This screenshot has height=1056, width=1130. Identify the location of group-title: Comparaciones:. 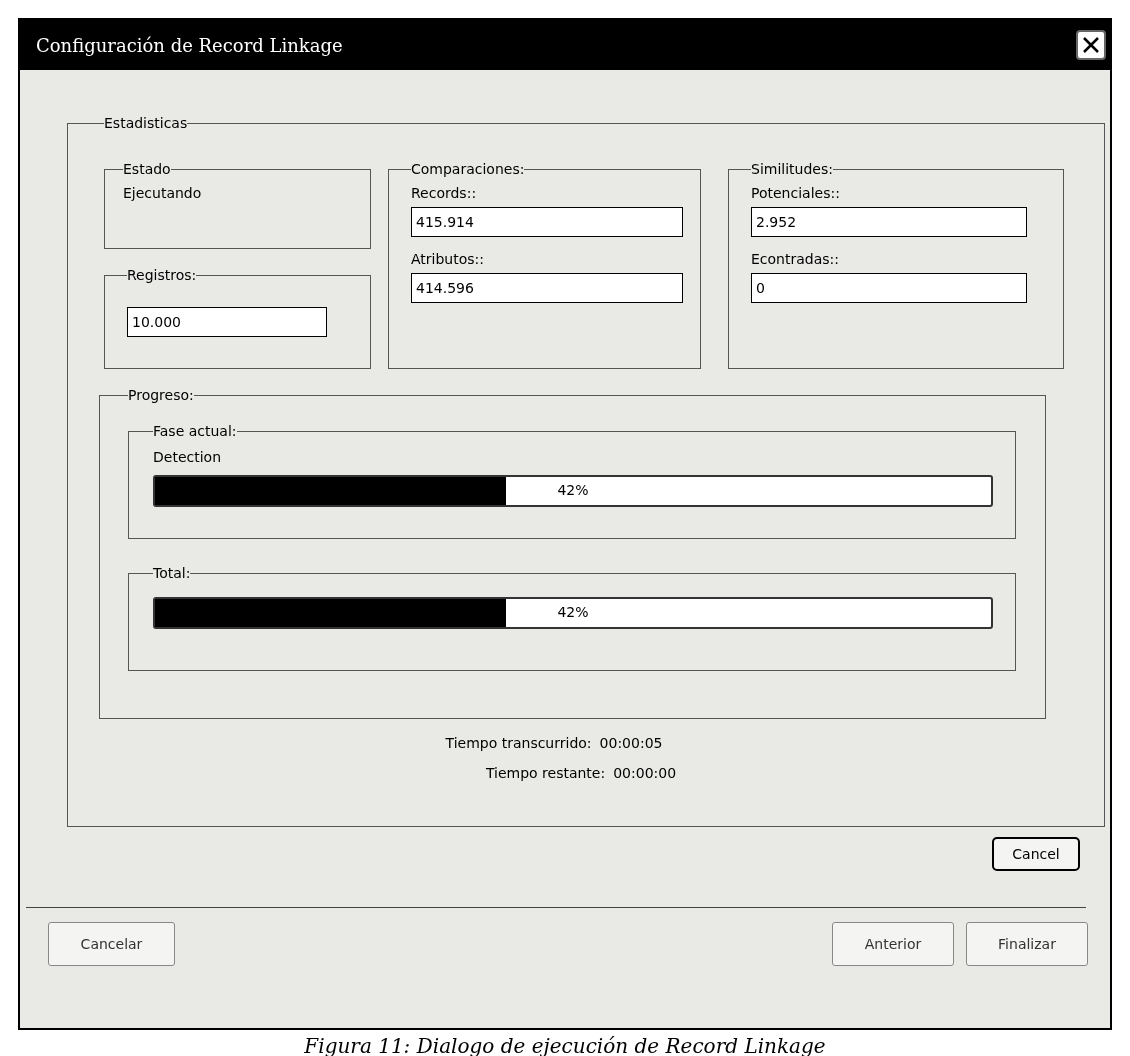
(468, 169).